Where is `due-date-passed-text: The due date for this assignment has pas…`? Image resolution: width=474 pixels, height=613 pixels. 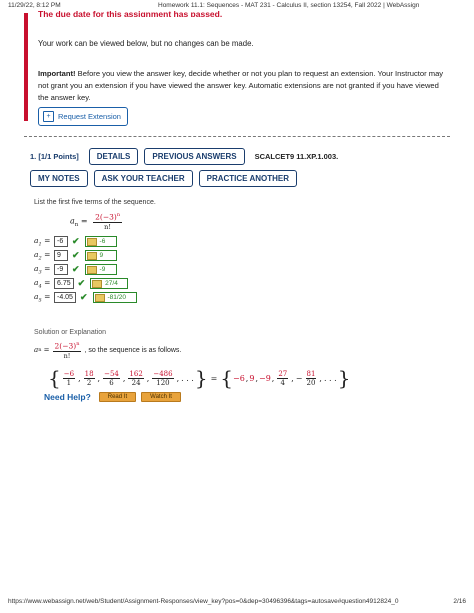
due-date-passed-text: The due date for this assignment has pas… is located at coordinates (130, 13).